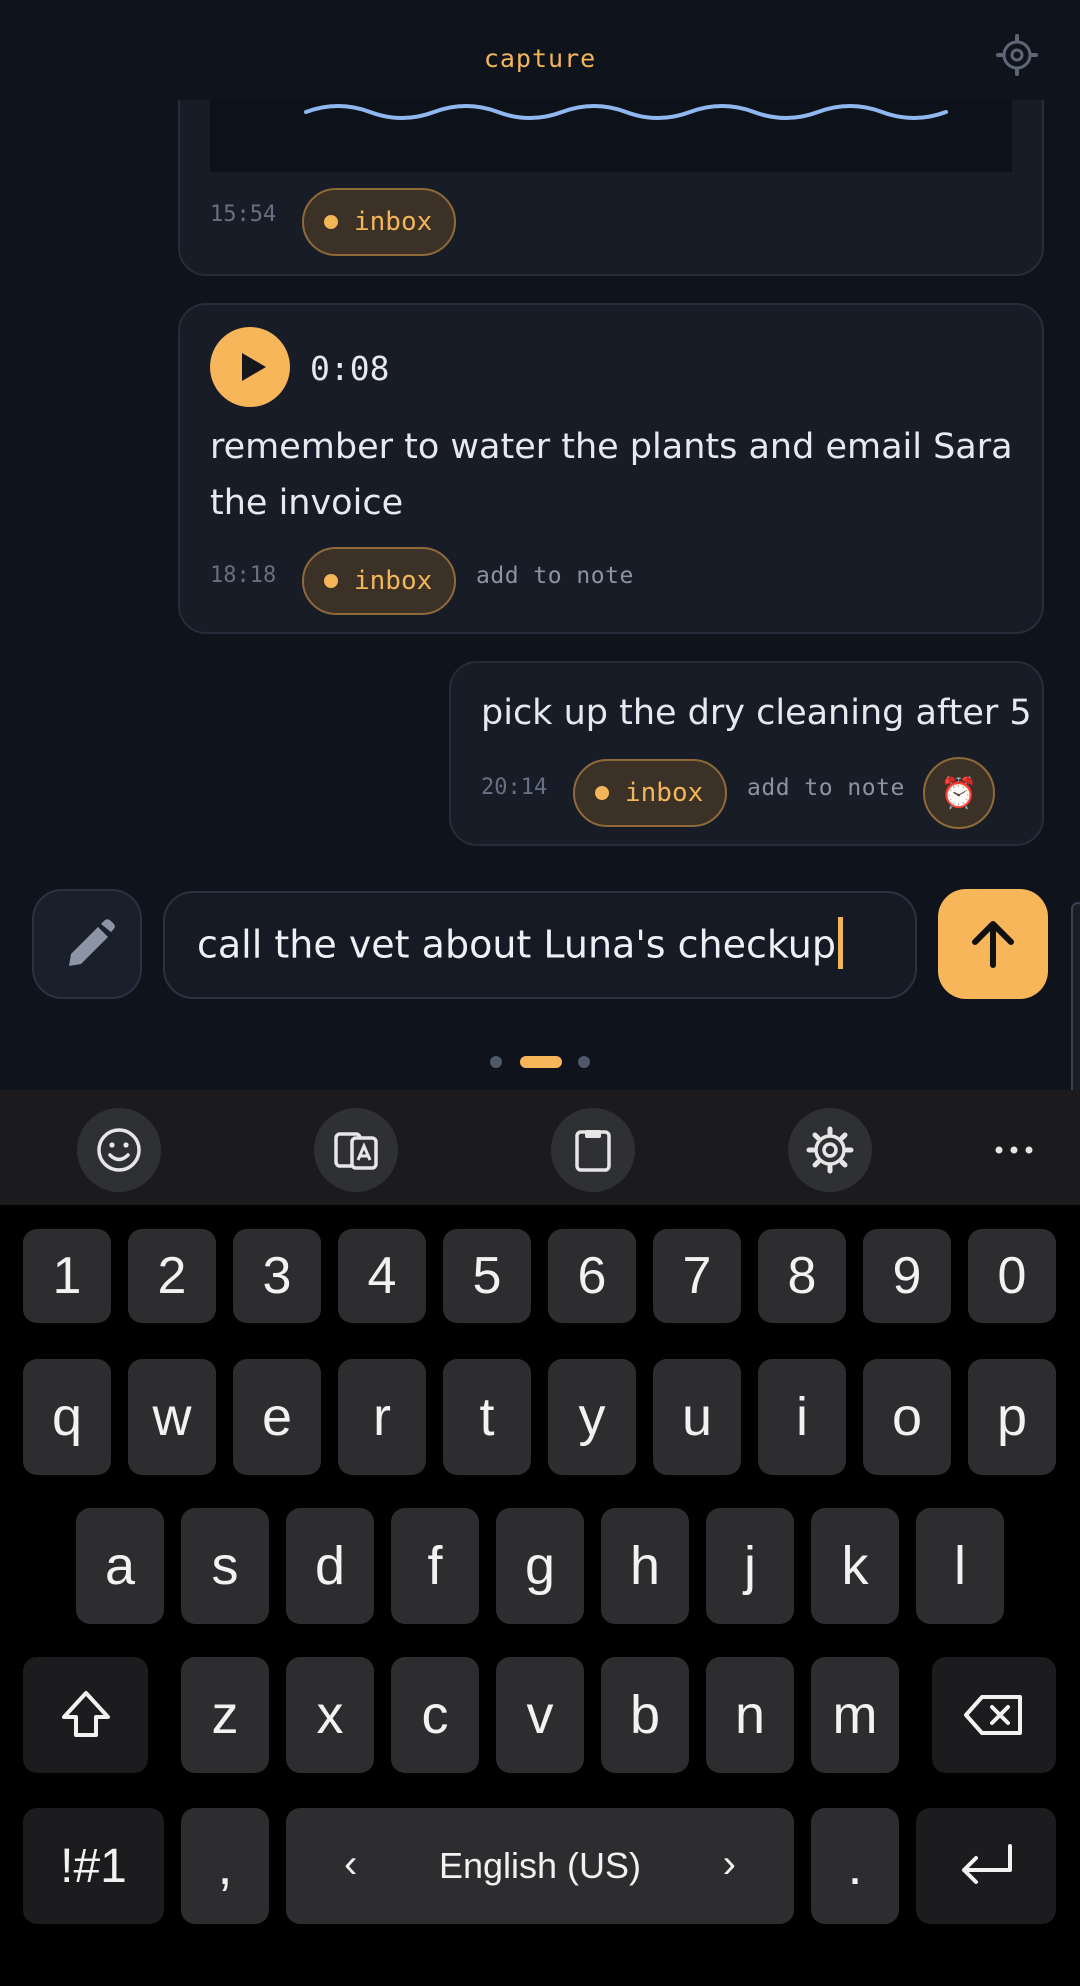 The height and width of the screenshot is (1986, 1080). I want to click on symbols-key: !#1, so click(93, 1866).